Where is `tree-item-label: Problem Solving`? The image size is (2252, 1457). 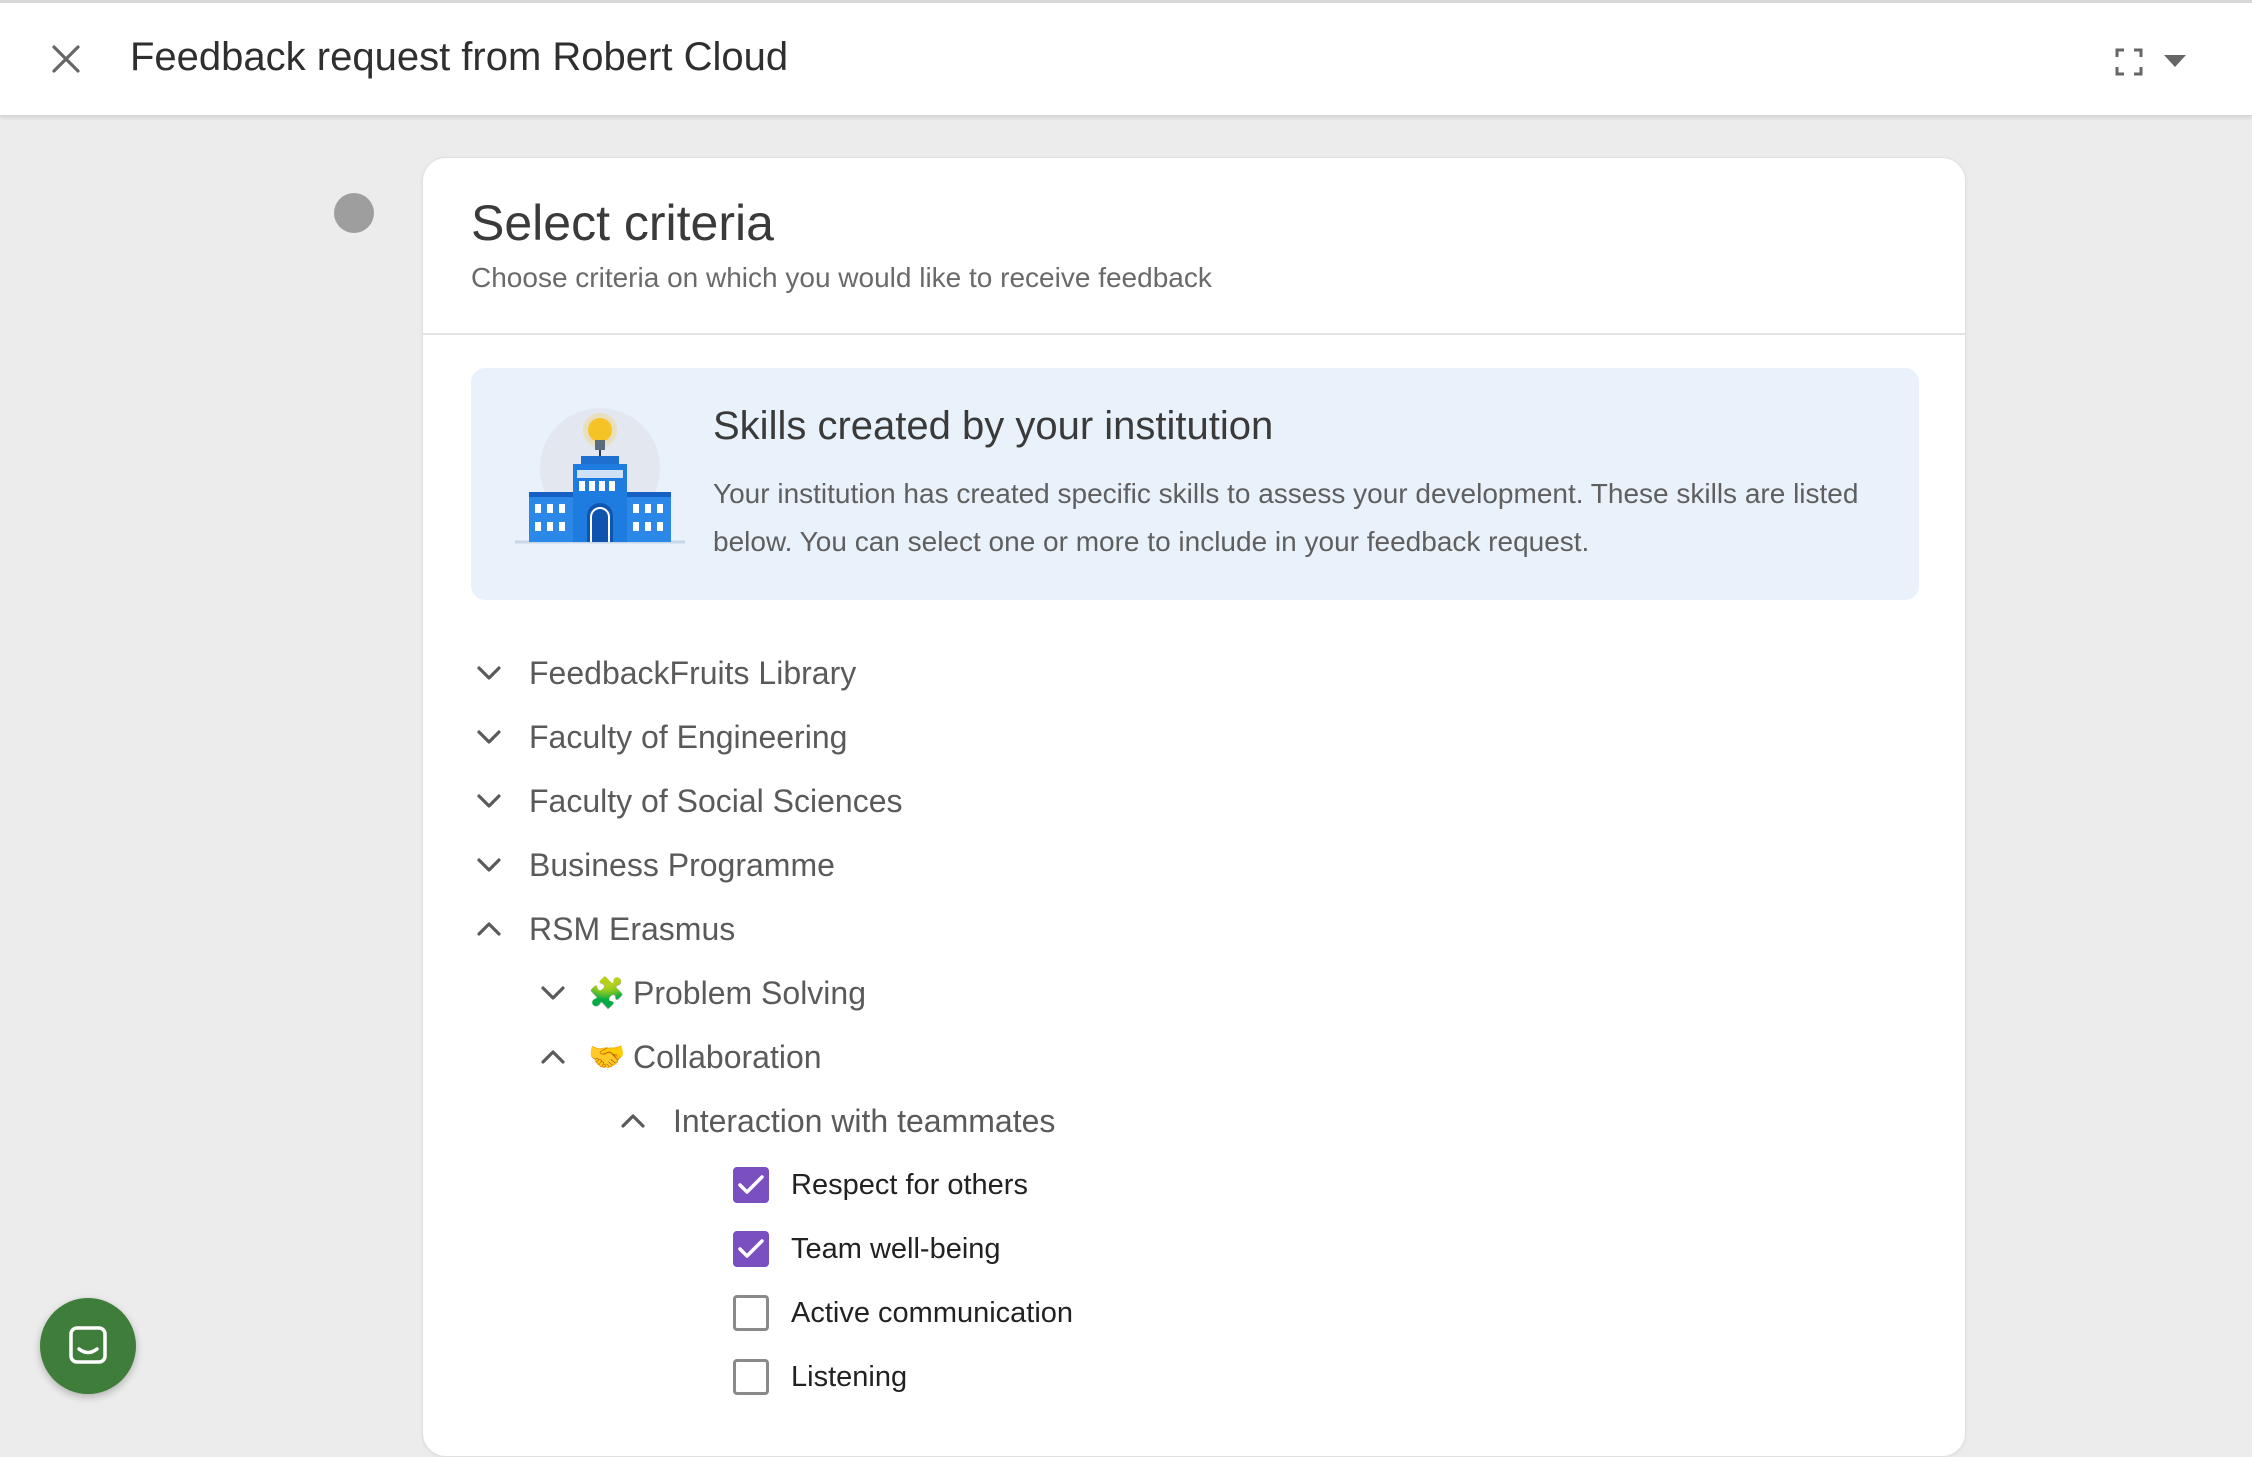
tree-item-label: Problem Solving is located at coordinates (749, 992).